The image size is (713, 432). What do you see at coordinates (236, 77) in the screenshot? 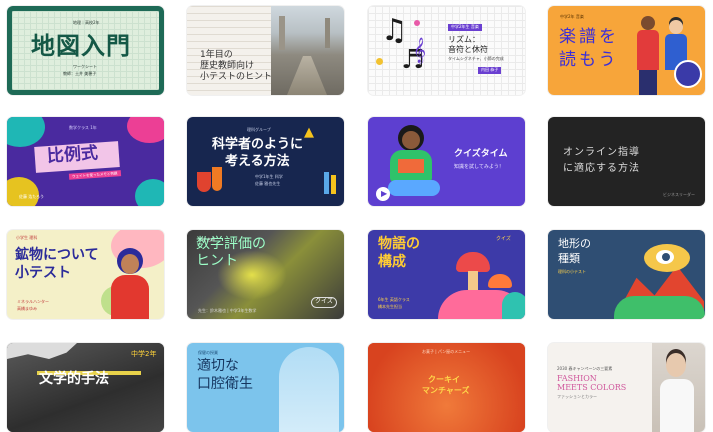
I see `card-title: 小テストのヒント` at bounding box center [236, 77].